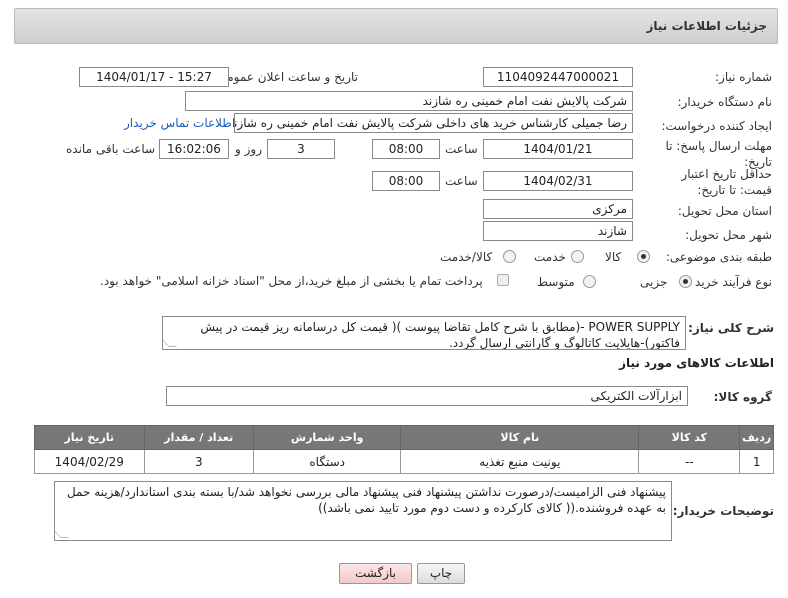  I want to click on process-medium-radio, so click(589, 281).